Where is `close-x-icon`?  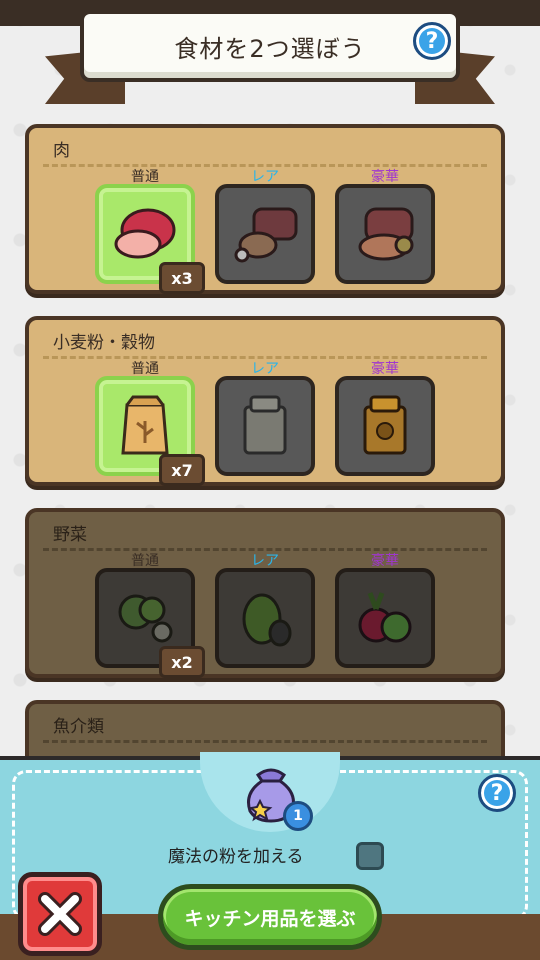 close-x-icon is located at coordinates (60, 914).